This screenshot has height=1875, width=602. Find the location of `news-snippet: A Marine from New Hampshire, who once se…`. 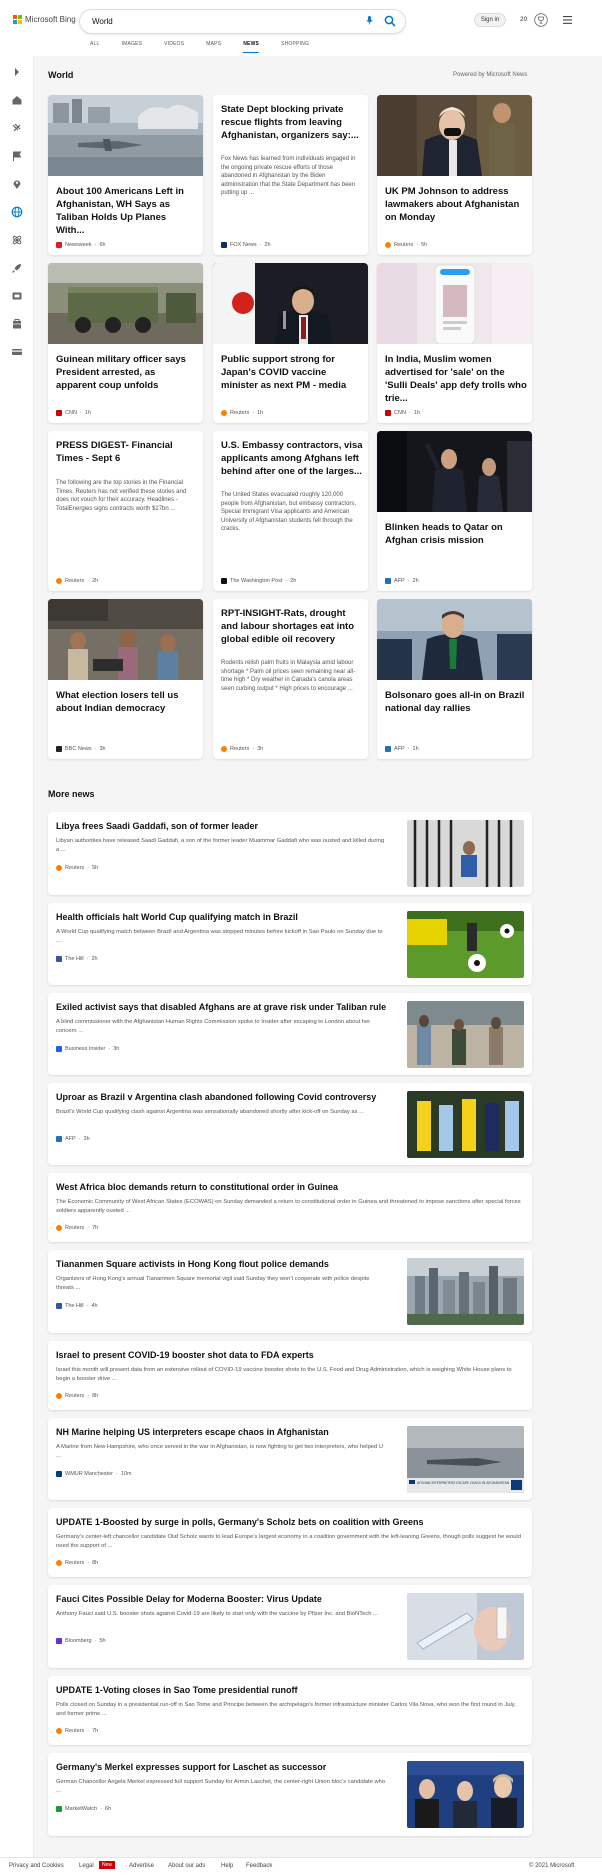

news-snippet: A Marine from New Hampshire, who once se… is located at coordinates (220, 1451).